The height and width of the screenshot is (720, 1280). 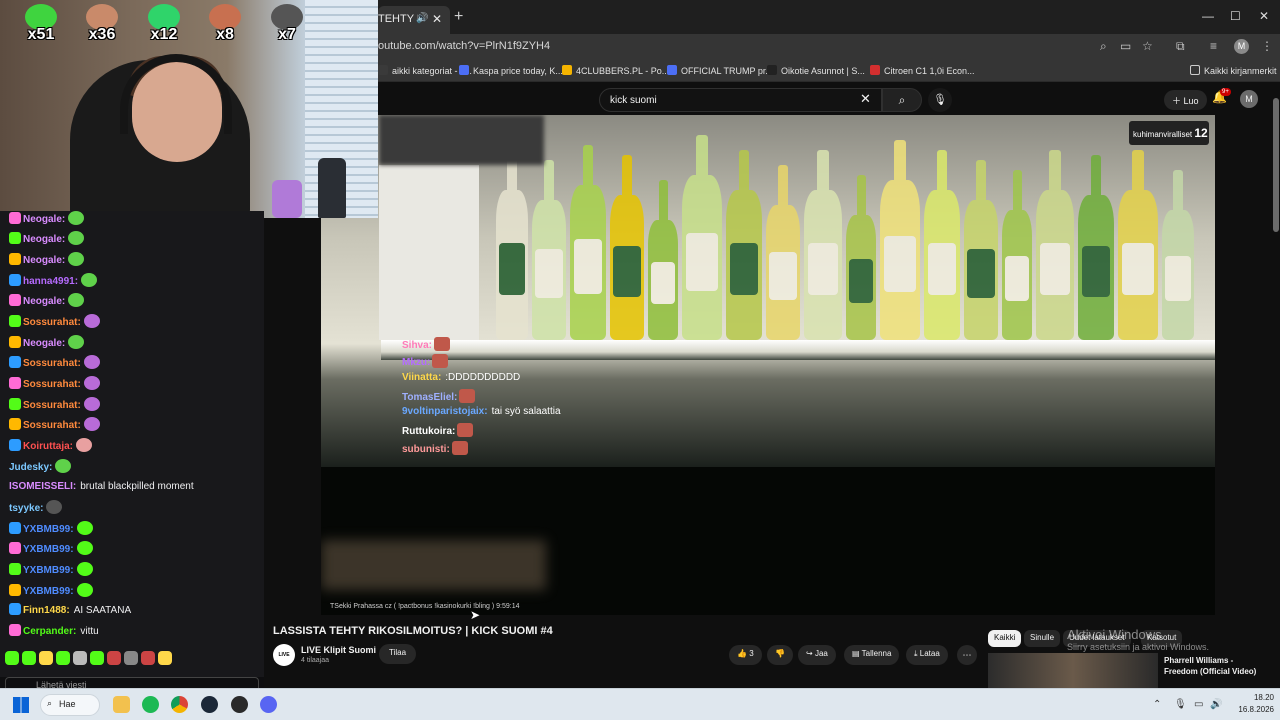 I want to click on chat-username: Cerpander:, so click(x=49, y=631).